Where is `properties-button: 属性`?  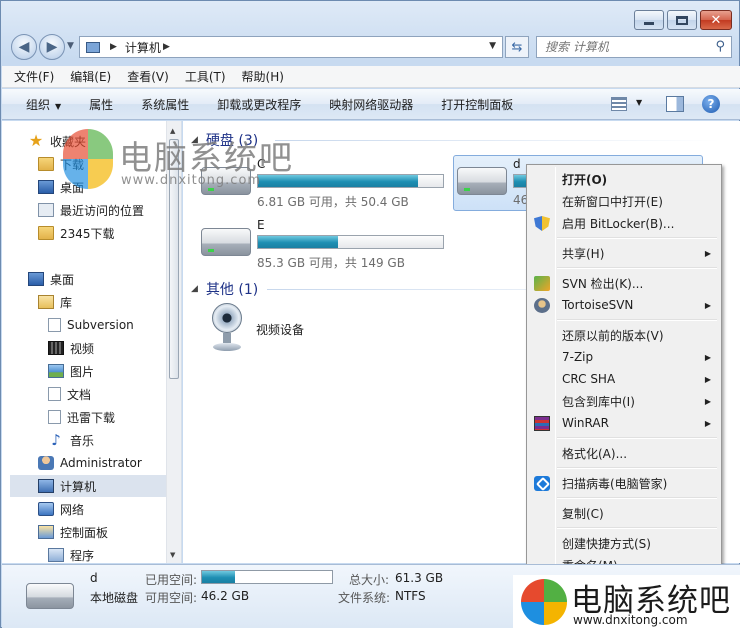
properties-button: 属性 is located at coordinates (101, 104).